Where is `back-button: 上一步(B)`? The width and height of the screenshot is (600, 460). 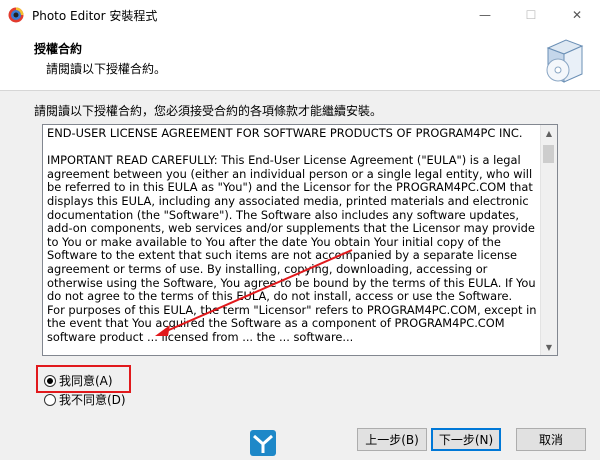 back-button: 上一步(B) is located at coordinates (392, 439).